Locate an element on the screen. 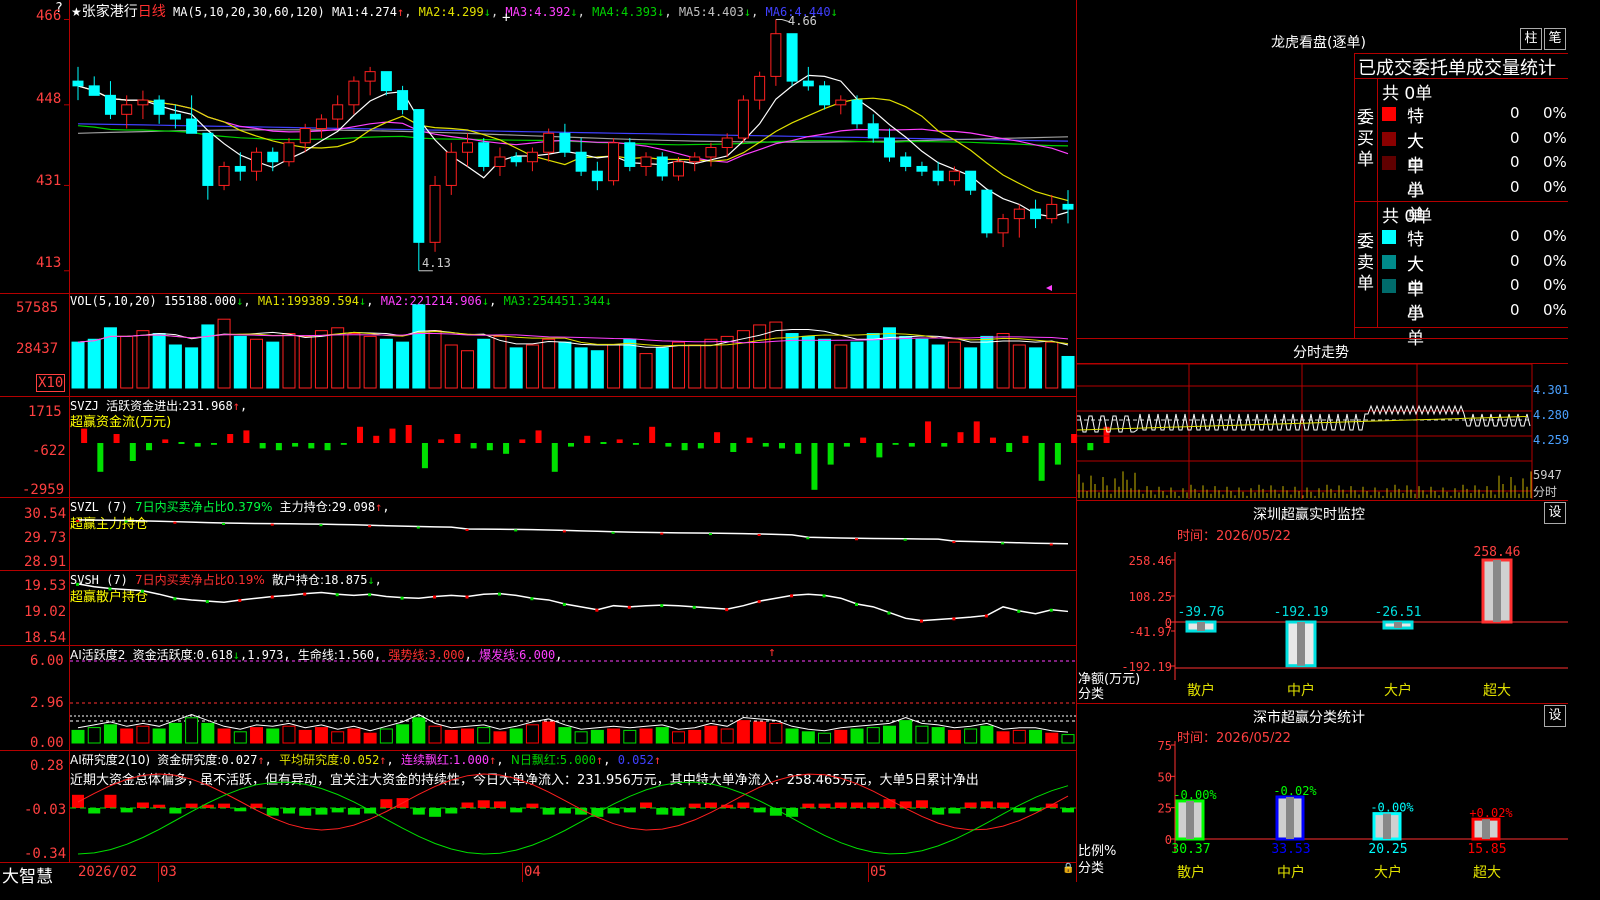 The width and height of the screenshot is (1600, 900). monitor-bar-label: -192.19 is located at coordinates (1301, 612).